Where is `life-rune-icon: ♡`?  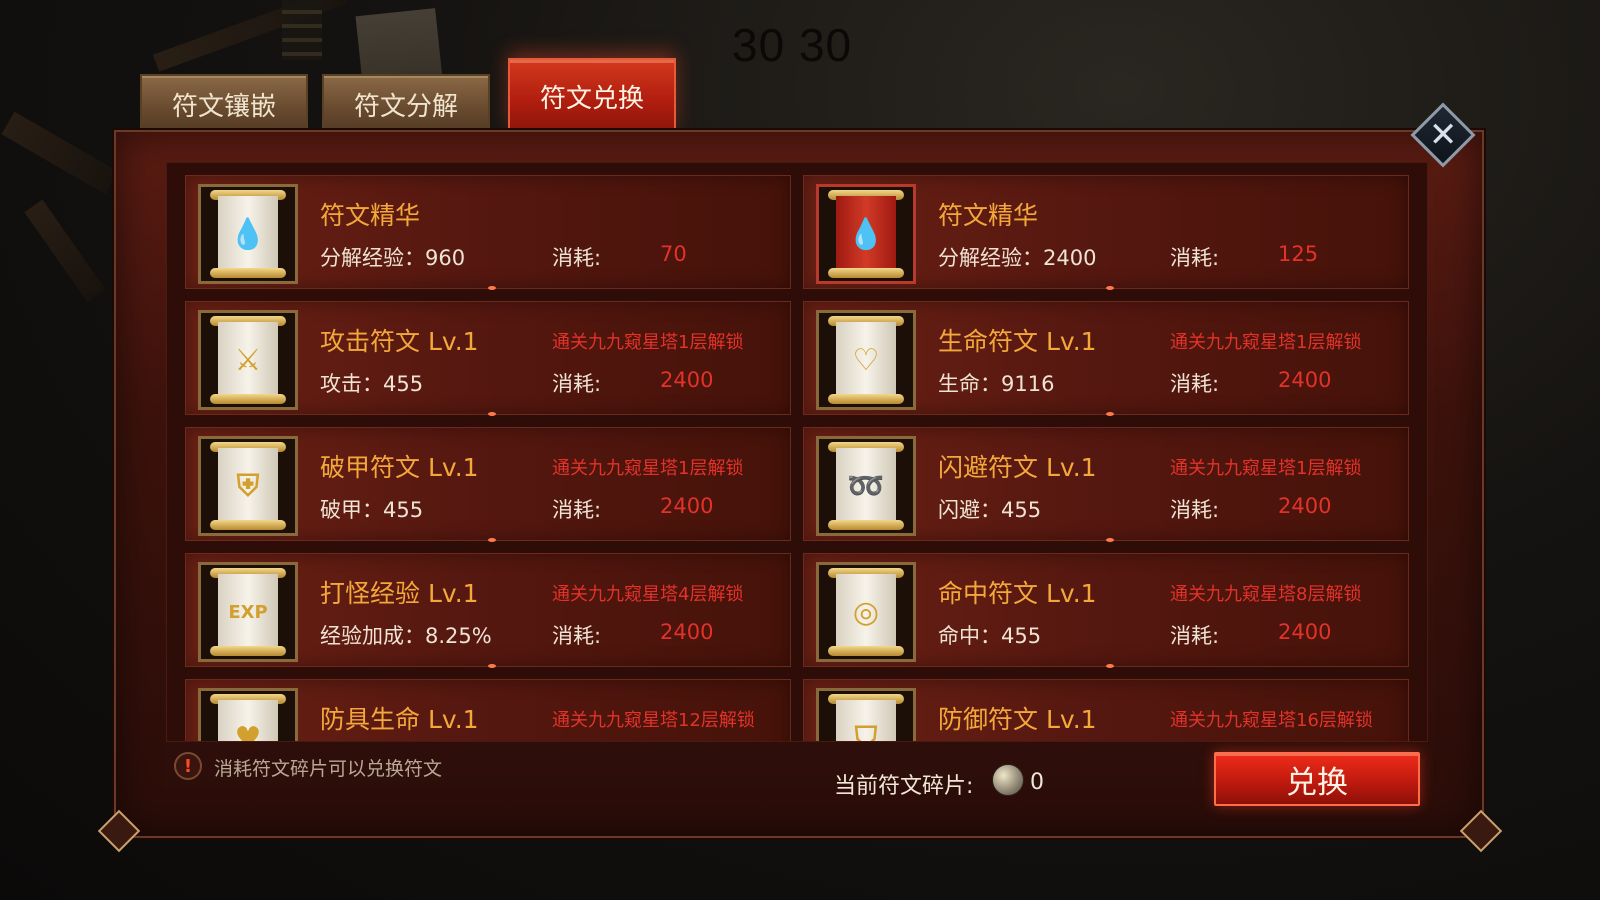
life-rune-icon: ♡ is located at coordinates (866, 360).